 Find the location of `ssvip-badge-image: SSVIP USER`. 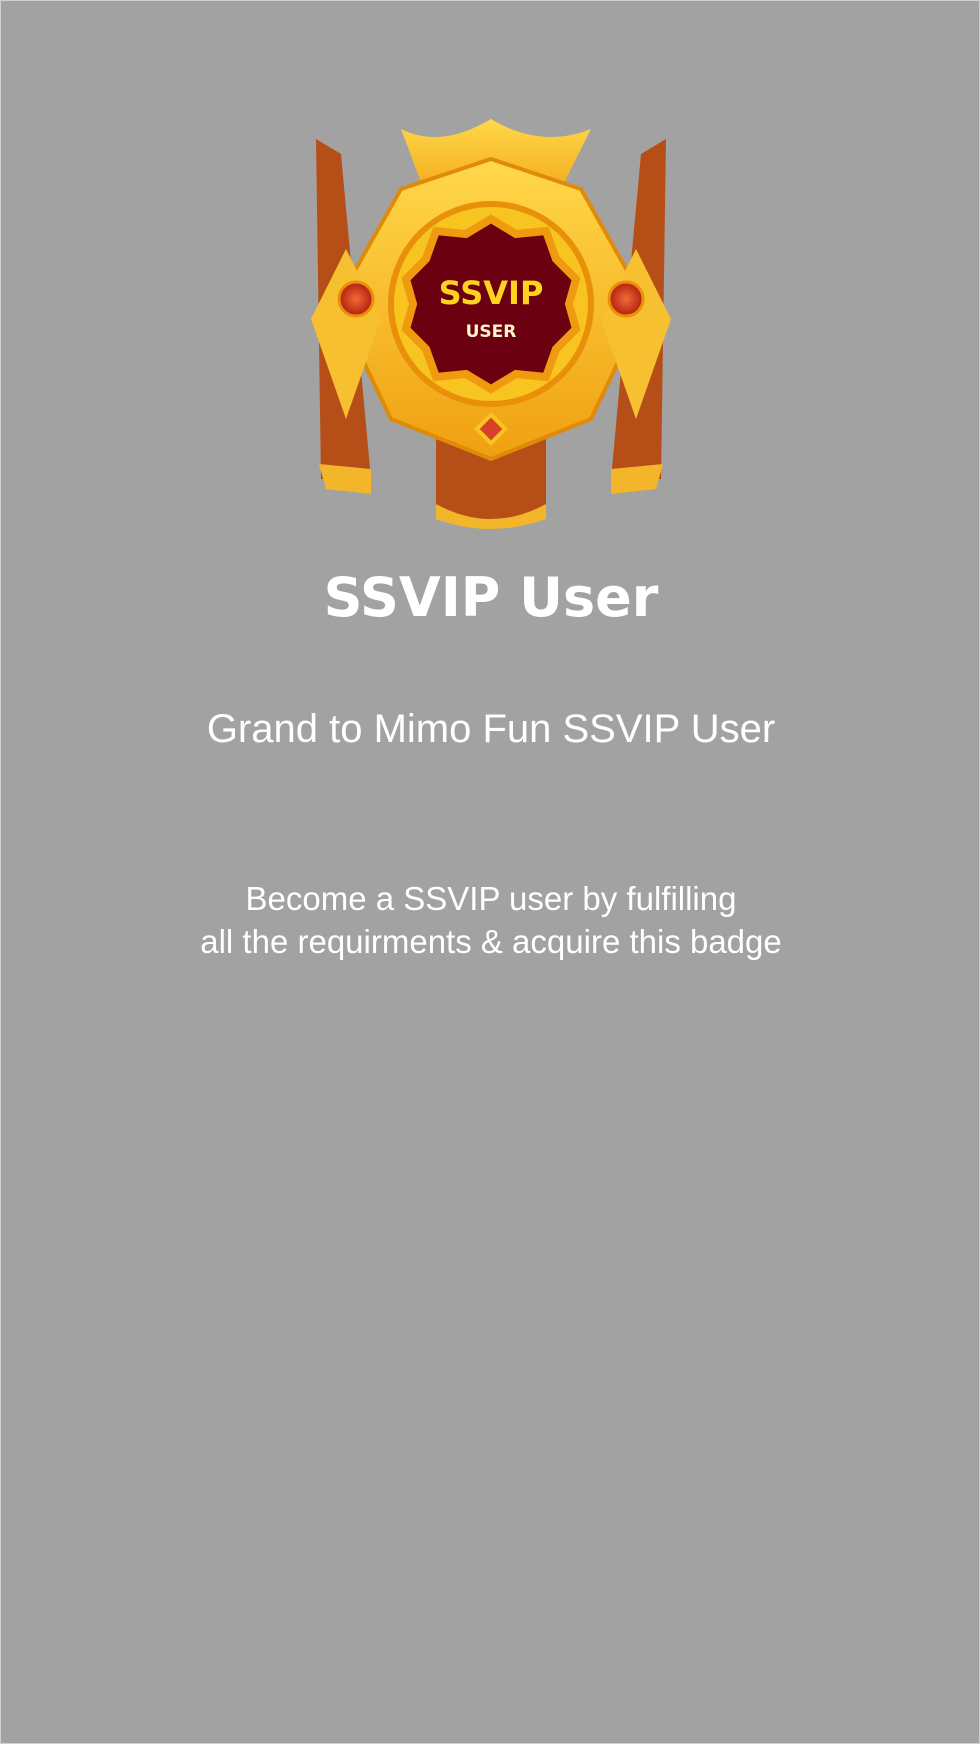

ssvip-badge-image: SSVIP USER is located at coordinates (491, 324).